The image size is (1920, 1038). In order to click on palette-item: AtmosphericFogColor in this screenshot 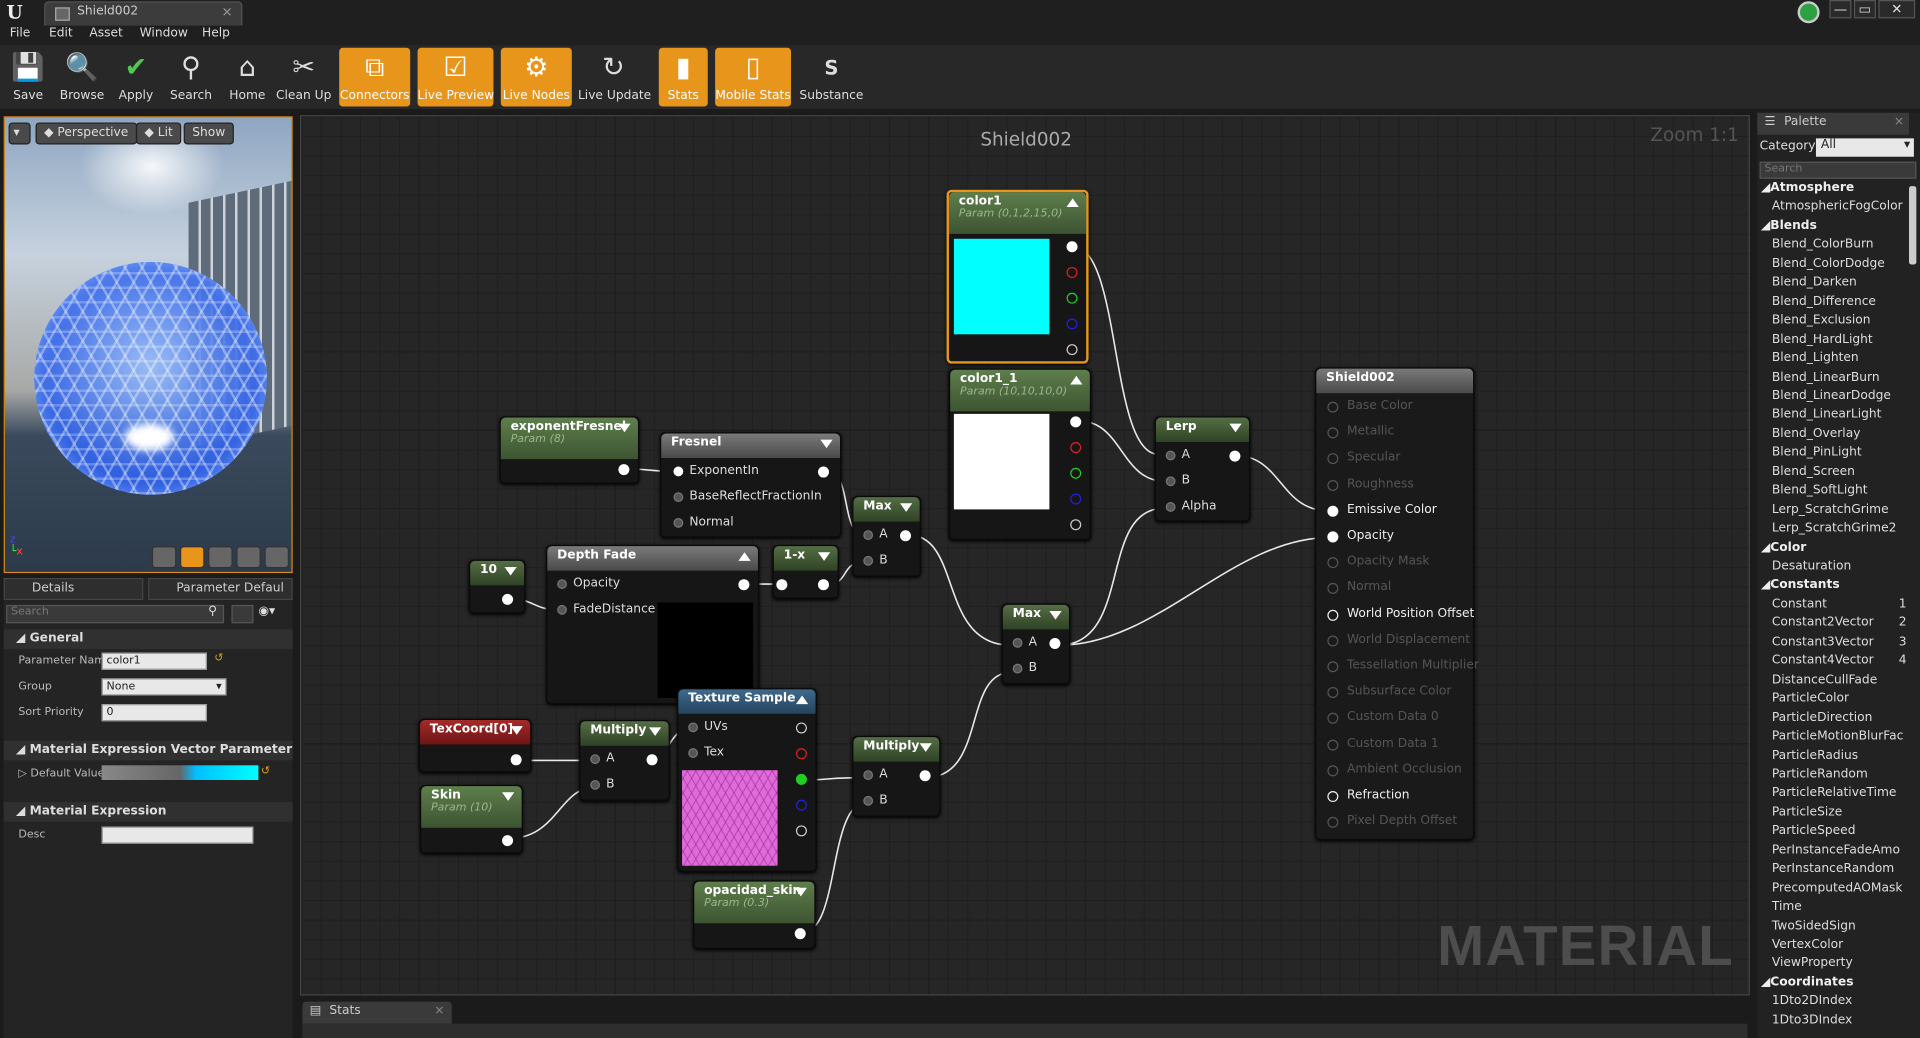, I will do `click(1839, 206)`.